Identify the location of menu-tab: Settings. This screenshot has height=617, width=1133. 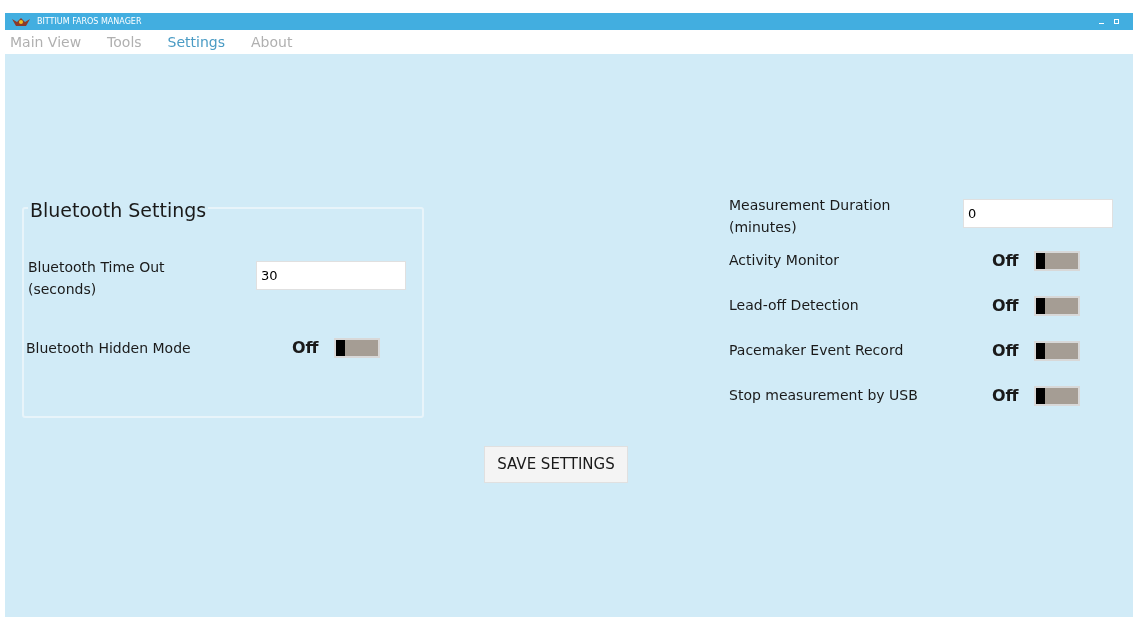
(196, 42).